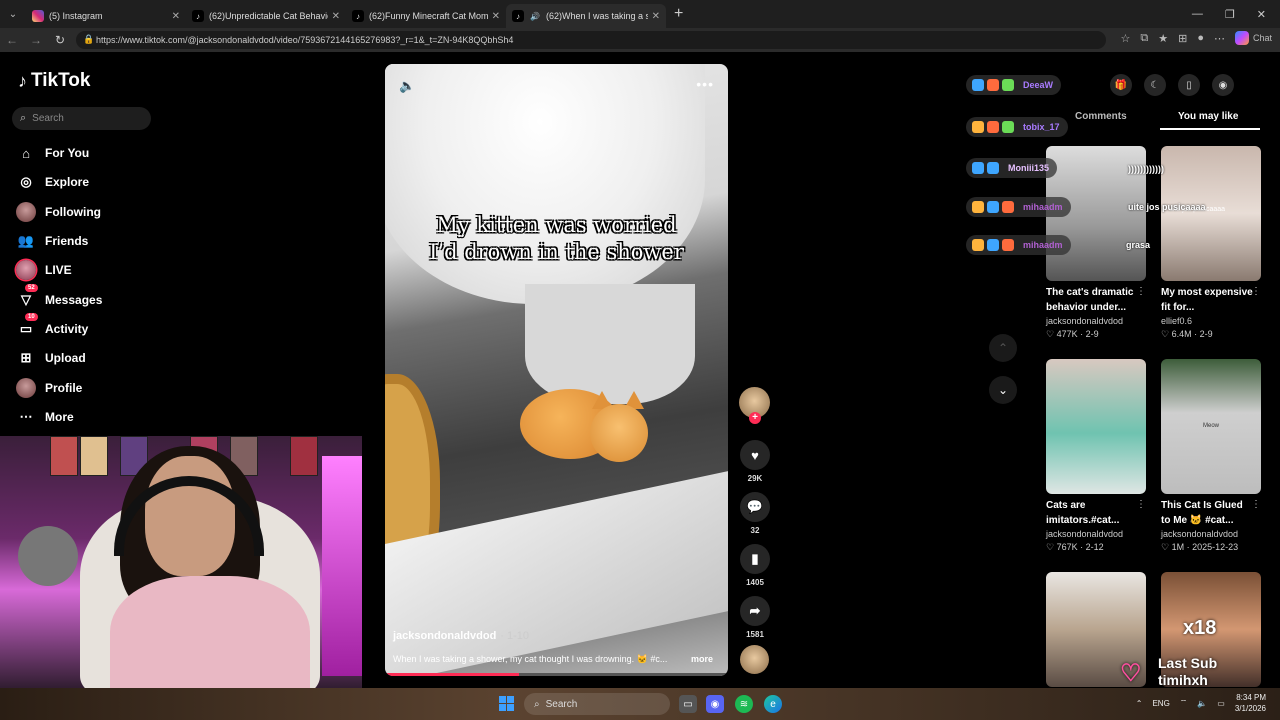 This screenshot has height=720, width=1280. I want to click on video-progress-bar, so click(556, 674).